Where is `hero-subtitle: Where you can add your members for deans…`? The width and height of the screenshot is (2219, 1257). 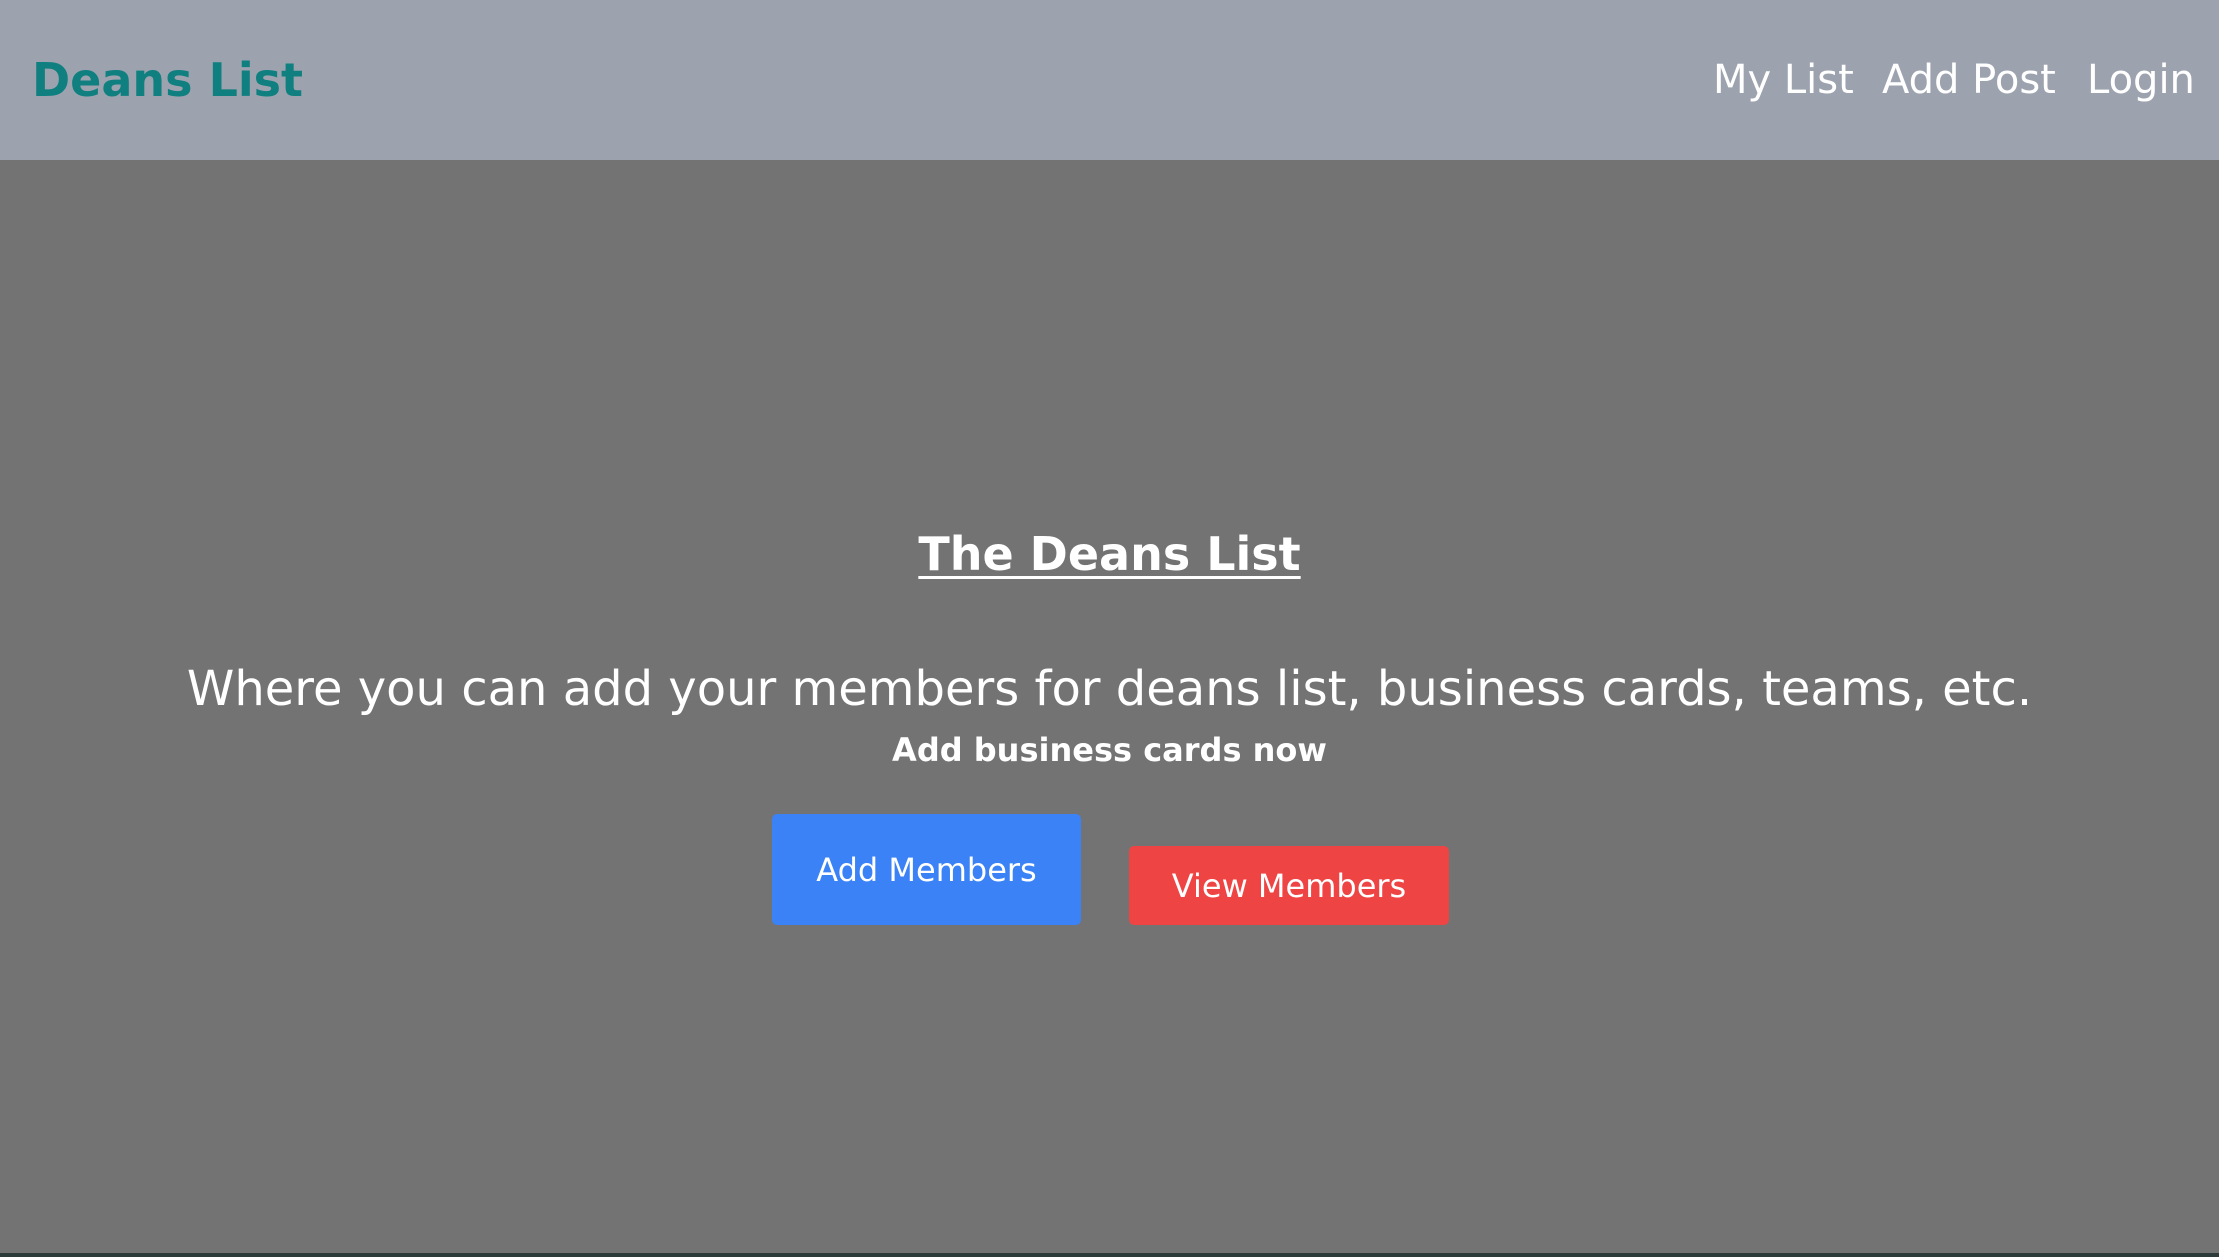 hero-subtitle: Where you can add your members for deans… is located at coordinates (1109, 689).